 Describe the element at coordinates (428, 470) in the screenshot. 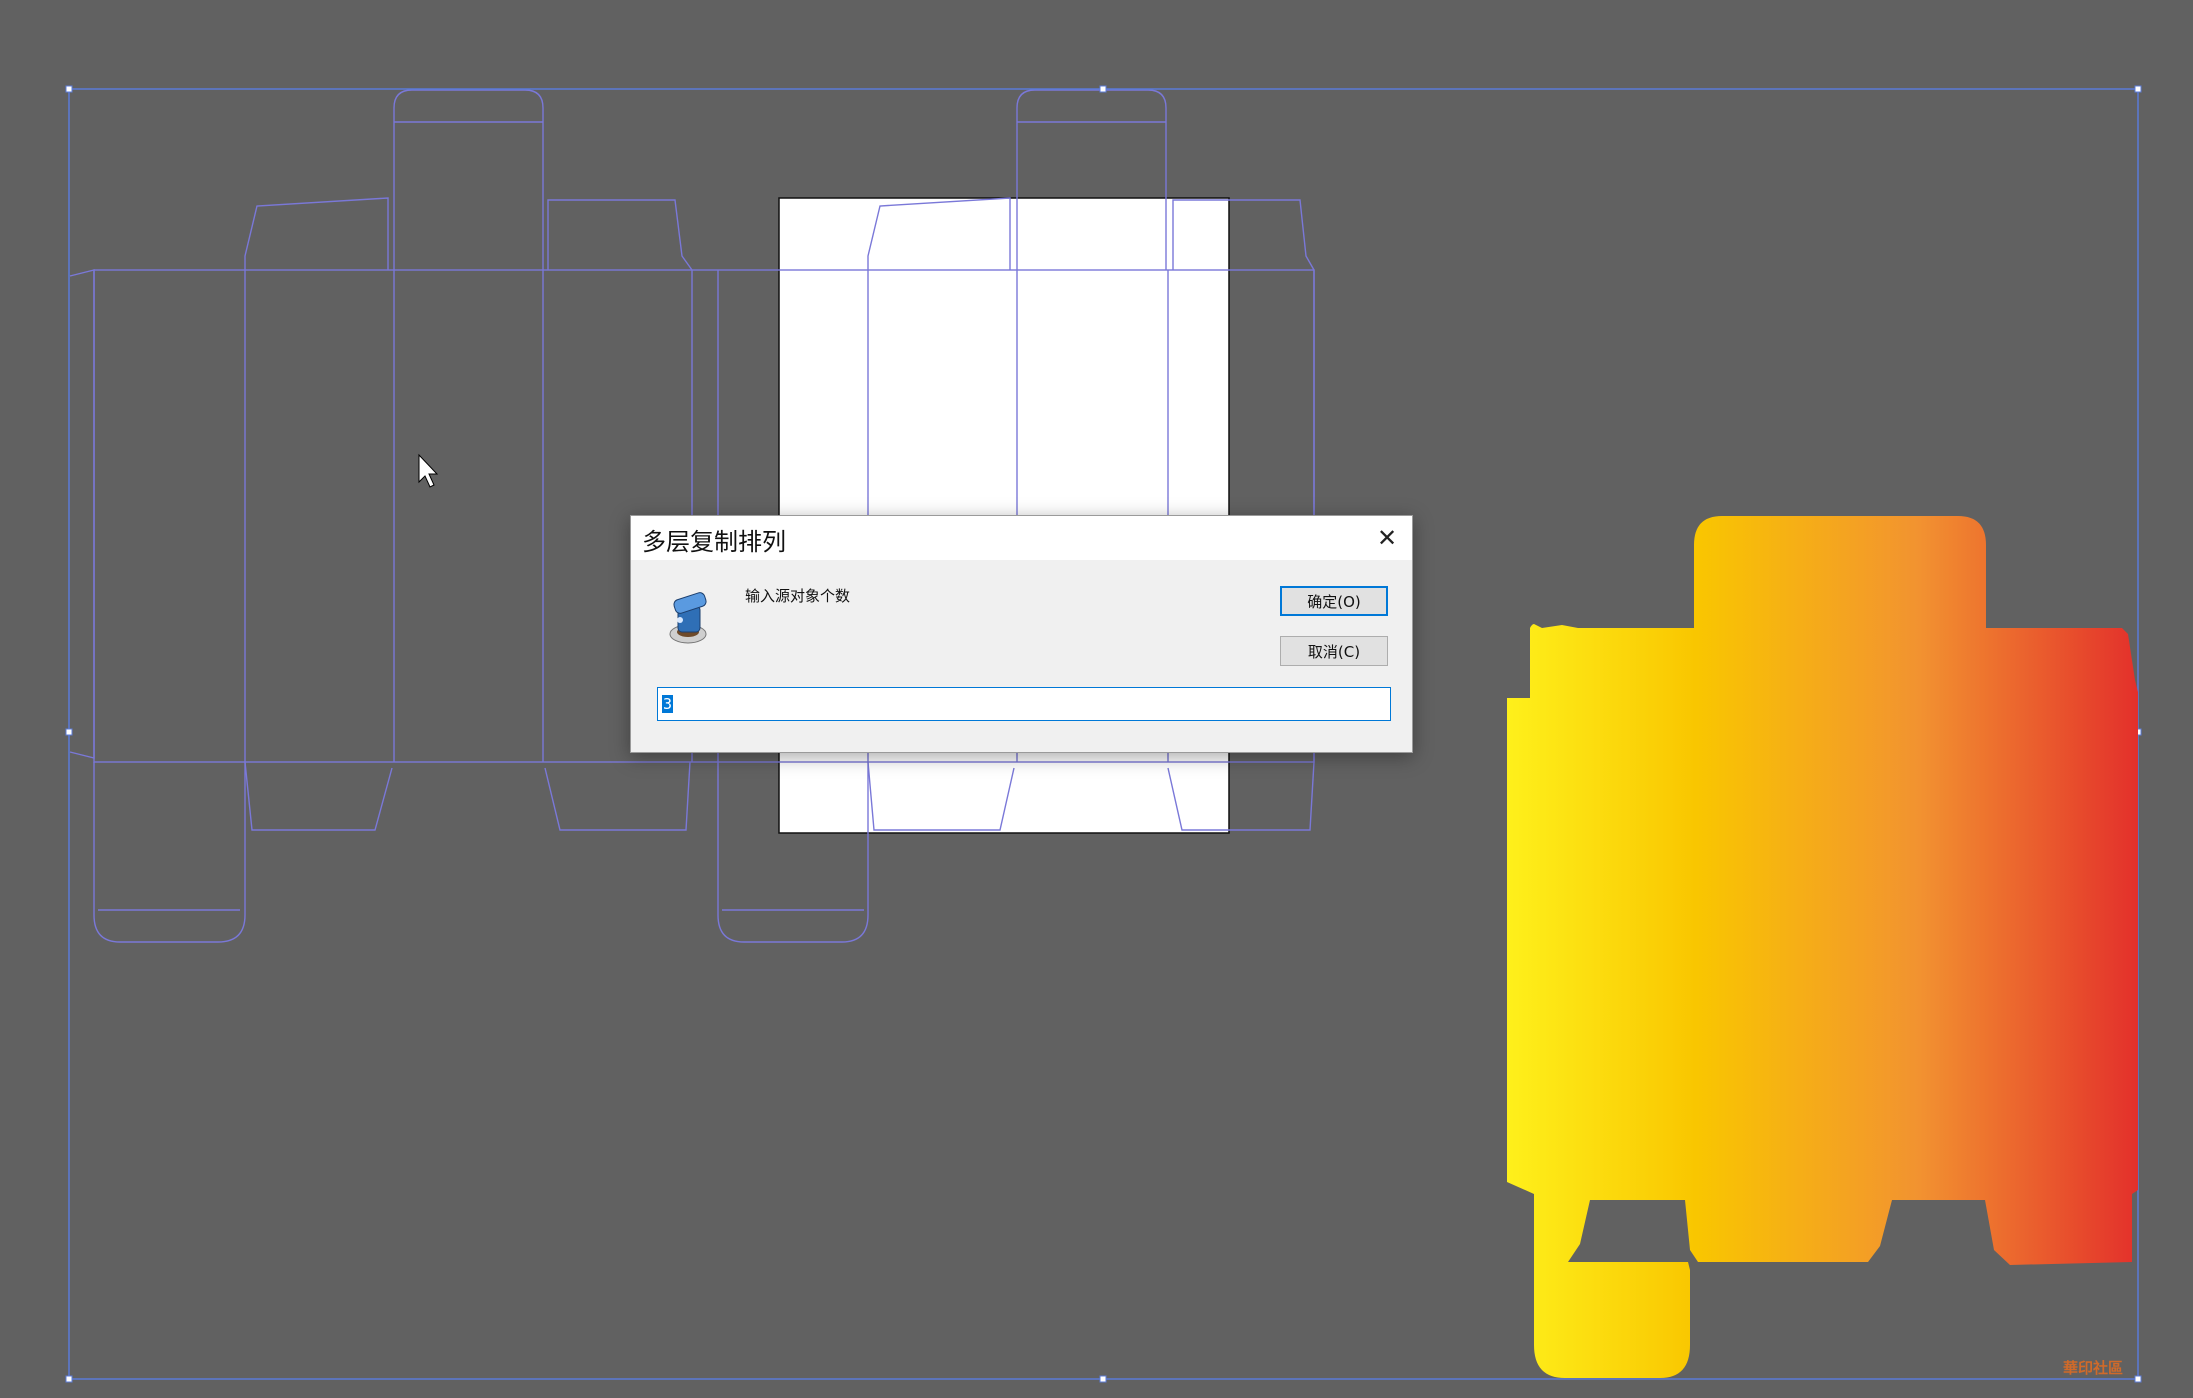

I see `arrow-cursor-icon` at that location.